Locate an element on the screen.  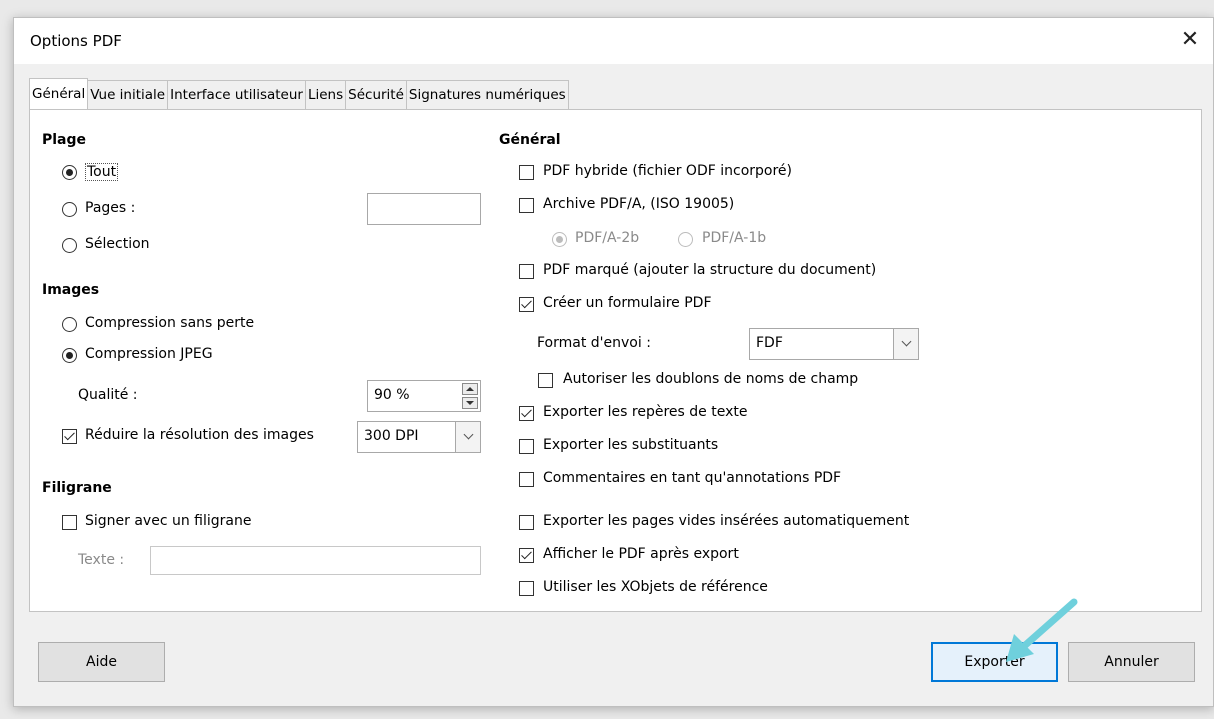
comments-as-annotations-checkbox is located at coordinates (526, 479).